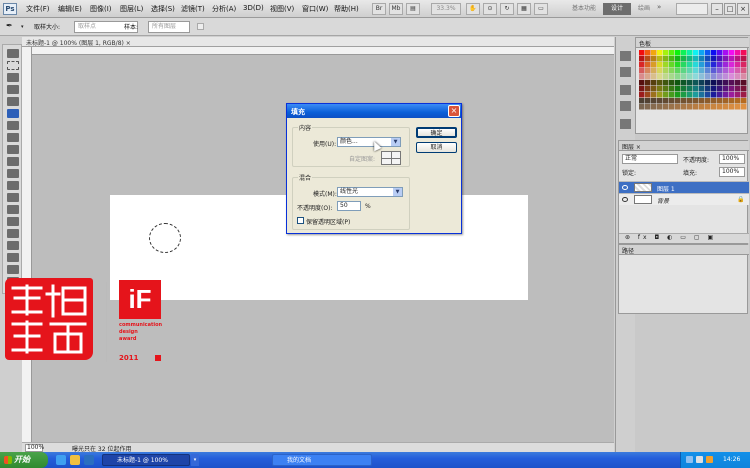 The width and height of the screenshot is (750, 468). Describe the element at coordinates (24, 460) in the screenshot. I see `start-button: 开始` at that location.